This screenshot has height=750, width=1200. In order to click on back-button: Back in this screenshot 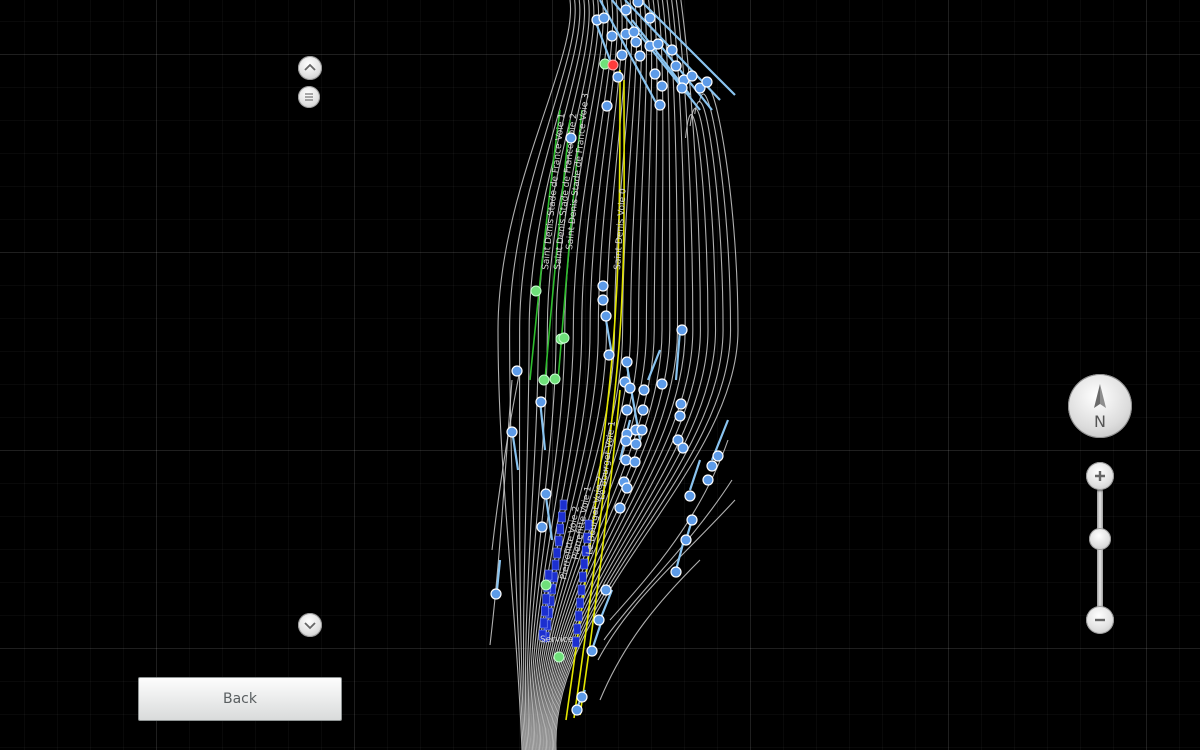, I will do `click(240, 699)`.